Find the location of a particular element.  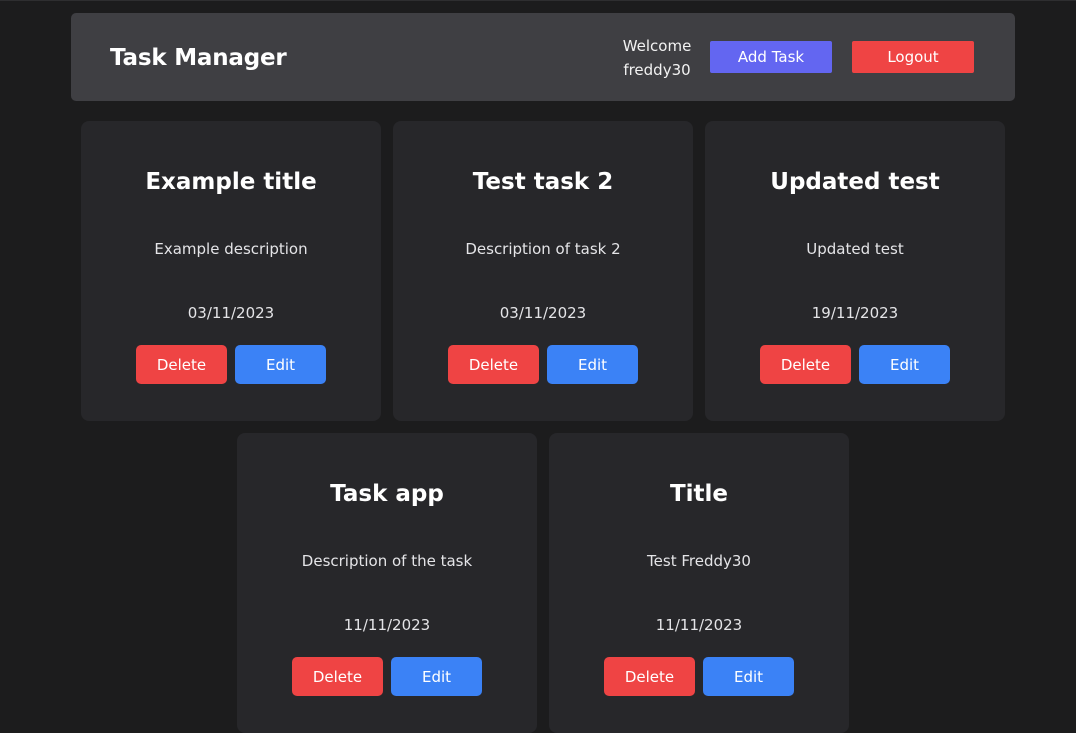

task-date: 19/11/2023 is located at coordinates (855, 313).